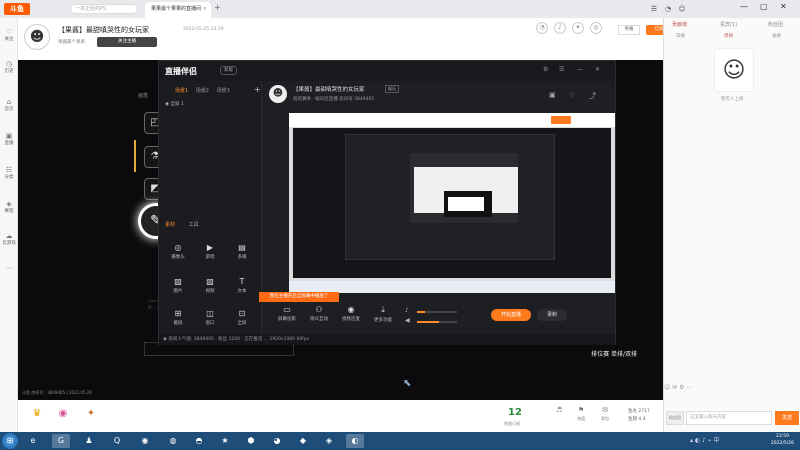  I want to click on tab-scene-1: 场景1, so click(181, 91).